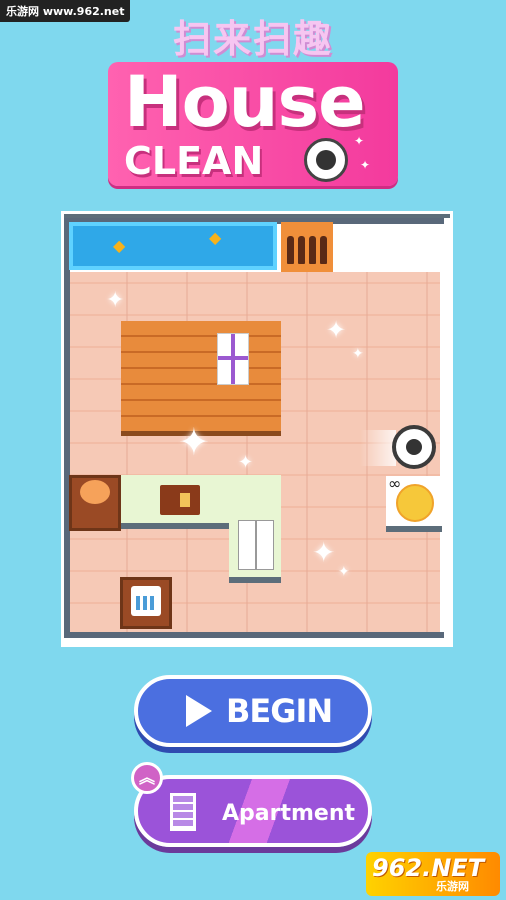 The image size is (506, 900). Describe the element at coordinates (194, 161) in the screenshot. I see `logo-clean-text: CLEAN` at that location.